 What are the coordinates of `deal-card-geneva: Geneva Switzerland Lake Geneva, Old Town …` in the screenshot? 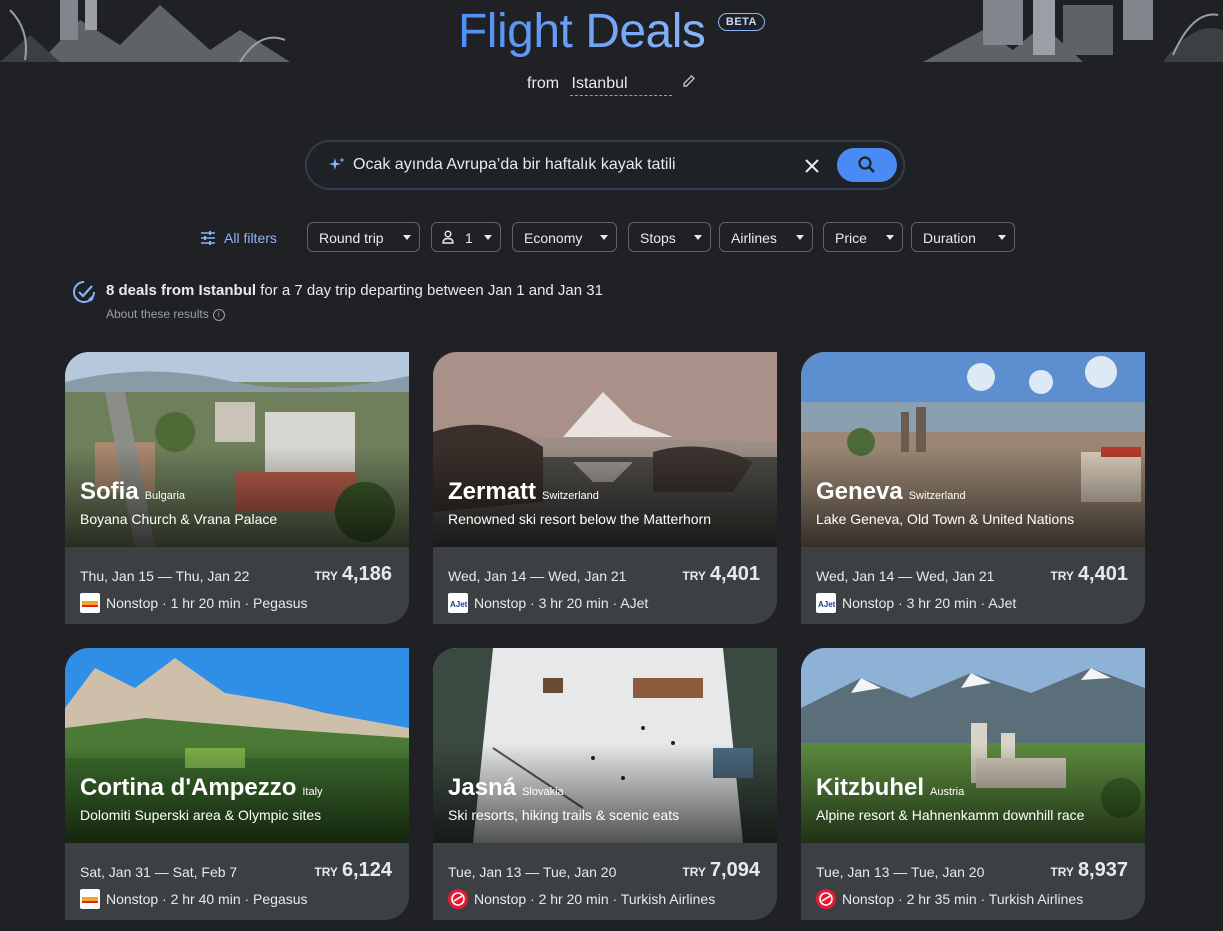 It's located at (973, 488).